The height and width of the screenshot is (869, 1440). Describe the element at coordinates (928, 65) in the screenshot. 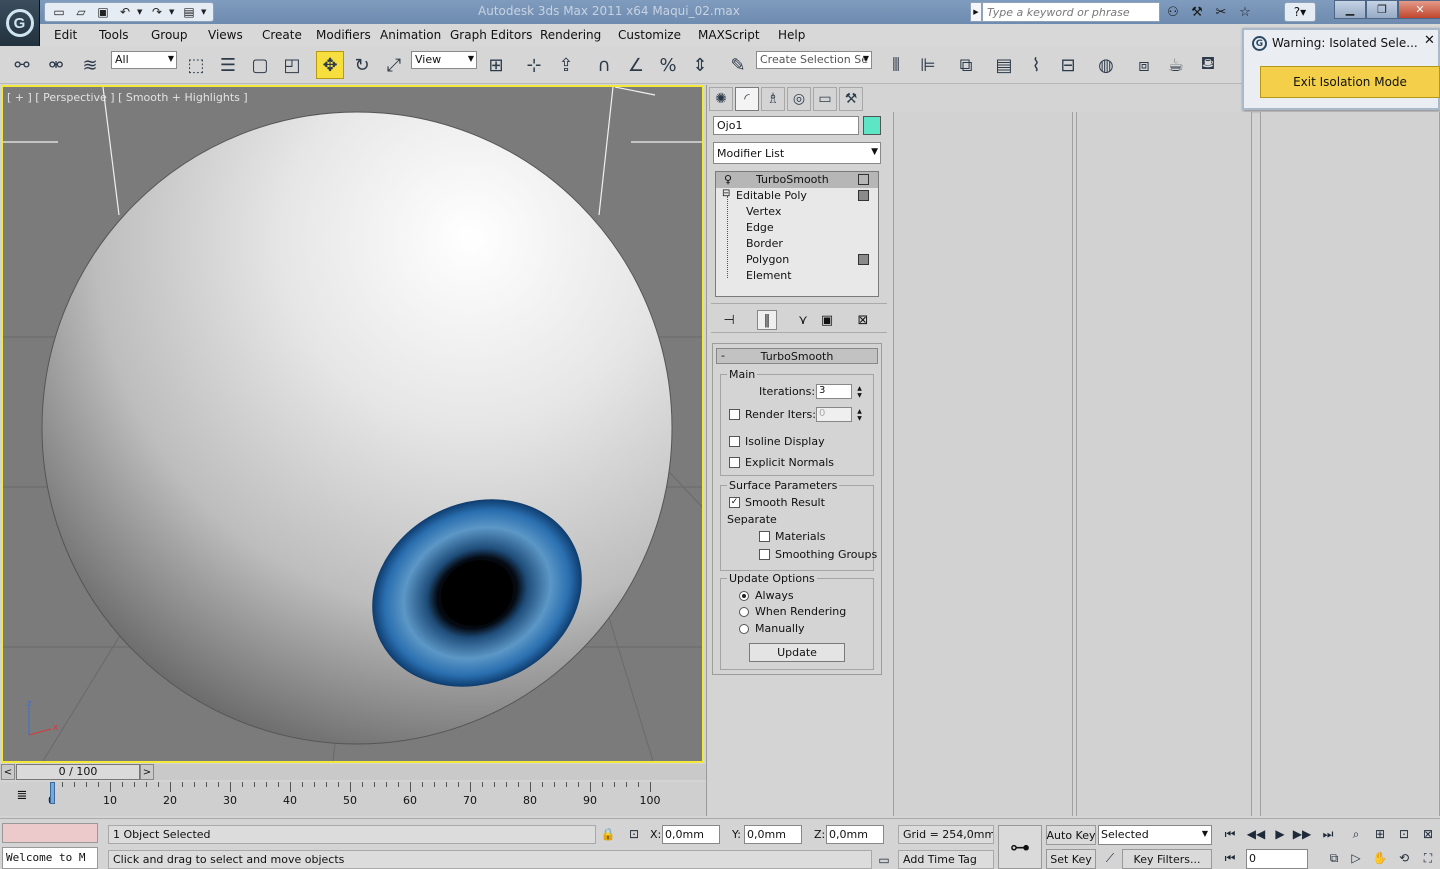

I see `align-icon: ⊫` at that location.